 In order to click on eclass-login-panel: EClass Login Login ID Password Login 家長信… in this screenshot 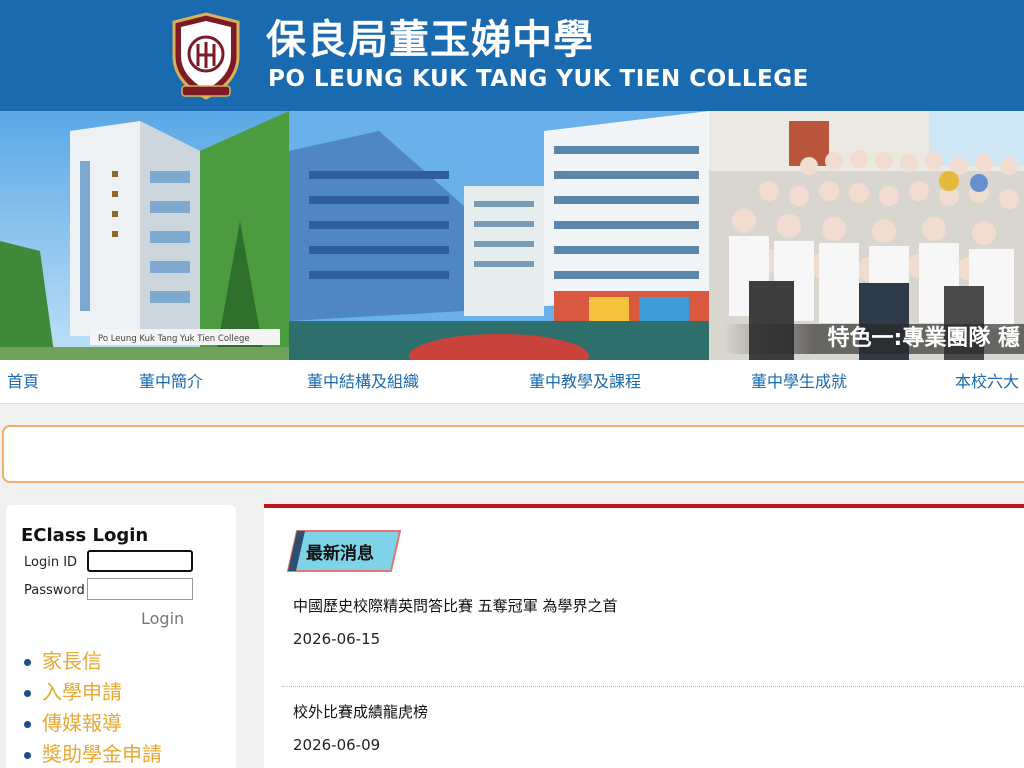, I will do `click(121, 636)`.